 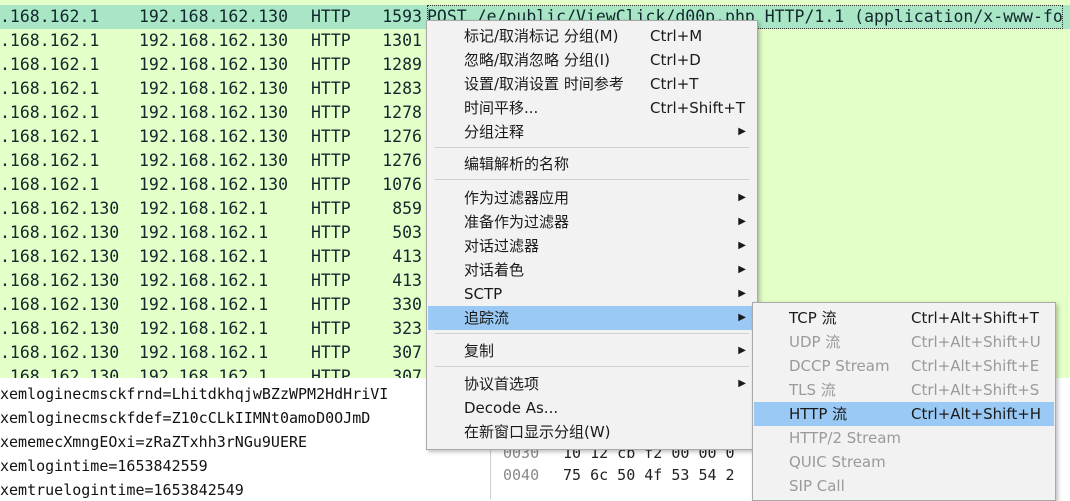 What do you see at coordinates (592, 351) in the screenshot?
I see `menu-item: 复制 ▶` at bounding box center [592, 351].